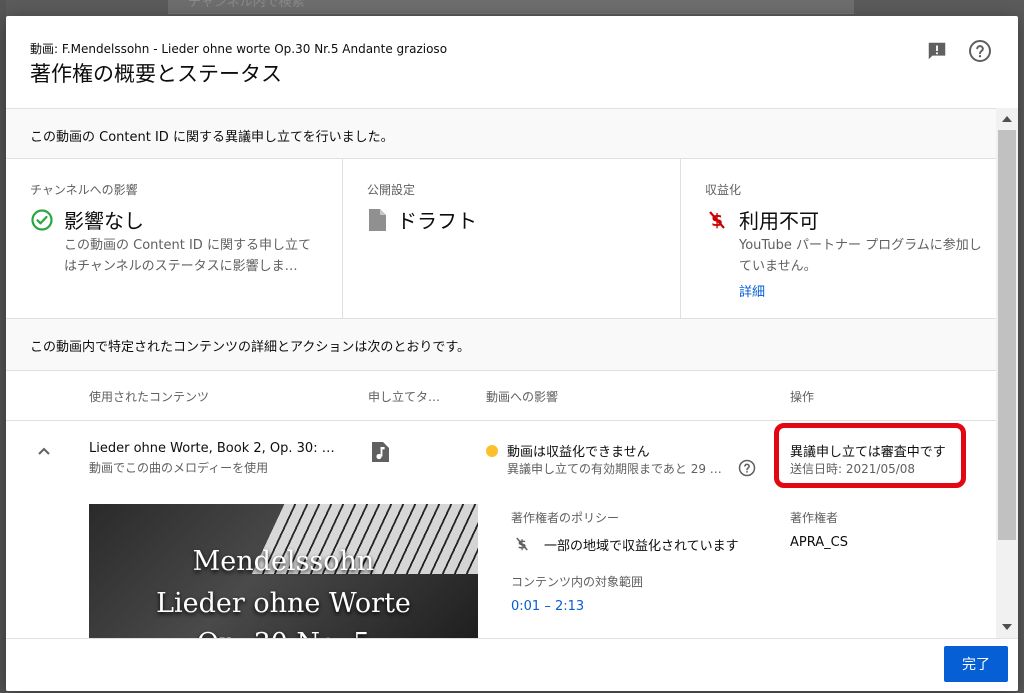 The width and height of the screenshot is (1024, 693). What do you see at coordinates (246, 5) in the screenshot?
I see `backdrop-search-placeholder: チャンネル内で検索` at bounding box center [246, 5].